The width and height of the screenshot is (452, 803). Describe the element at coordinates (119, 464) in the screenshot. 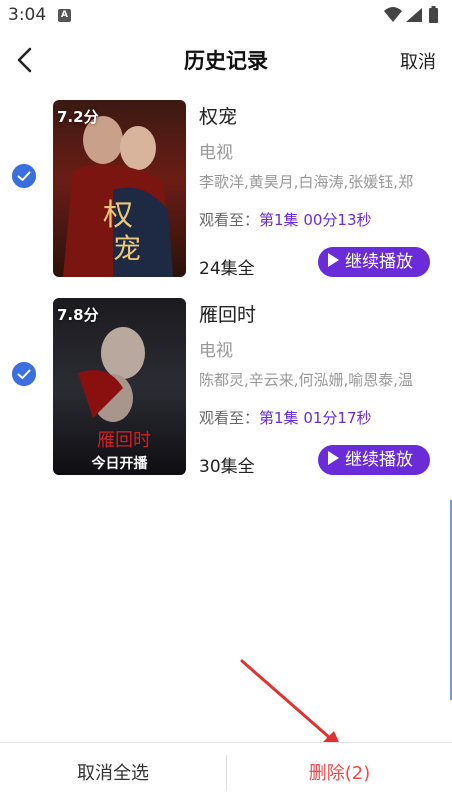

I see `poster-caption: 今日开播` at that location.